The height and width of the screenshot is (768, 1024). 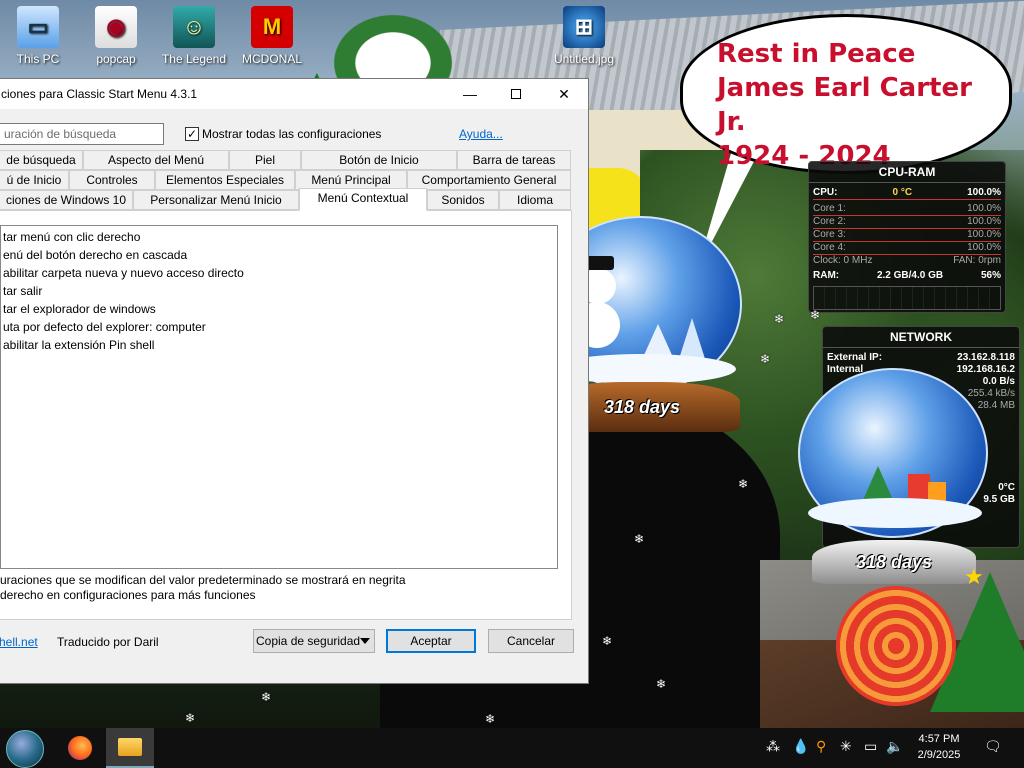 I want to click on ram-label: RAM:, so click(x=826, y=275).